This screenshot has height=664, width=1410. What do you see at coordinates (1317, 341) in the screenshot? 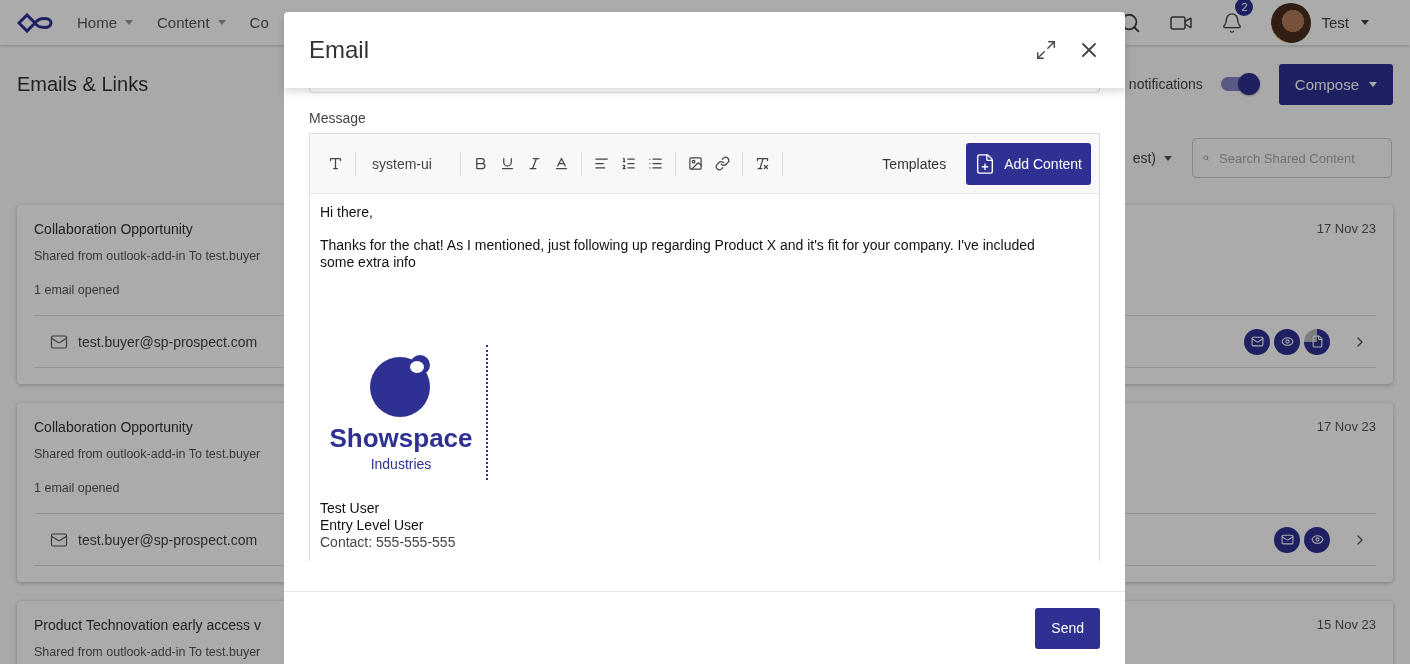
I see `file-badge-icon` at bounding box center [1317, 341].